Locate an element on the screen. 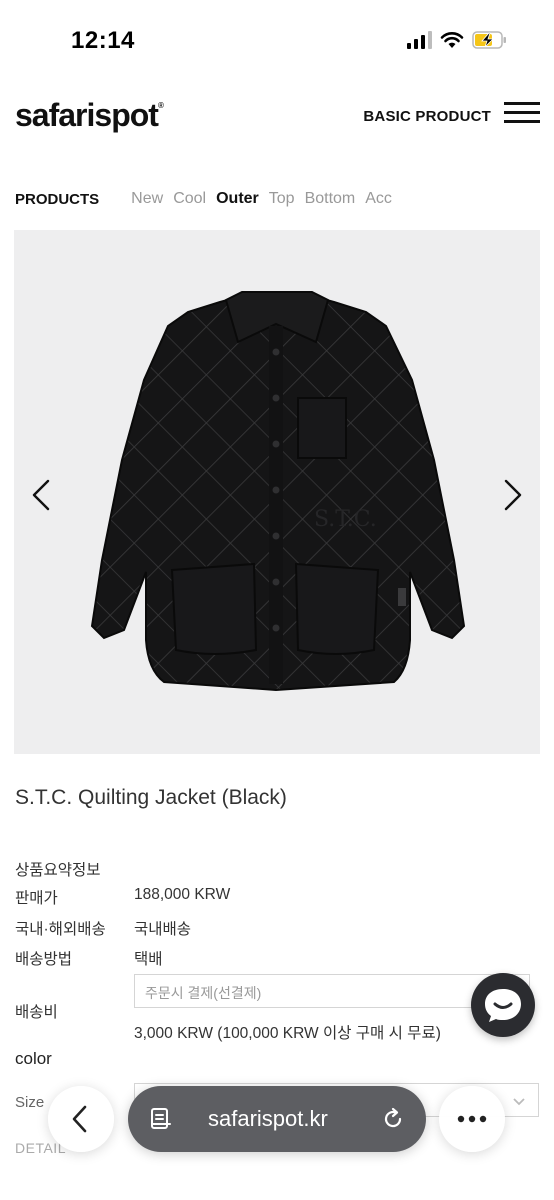 This screenshot has width=554, height=1200. shipping-fee-label: 배송비 is located at coordinates (36, 1012).